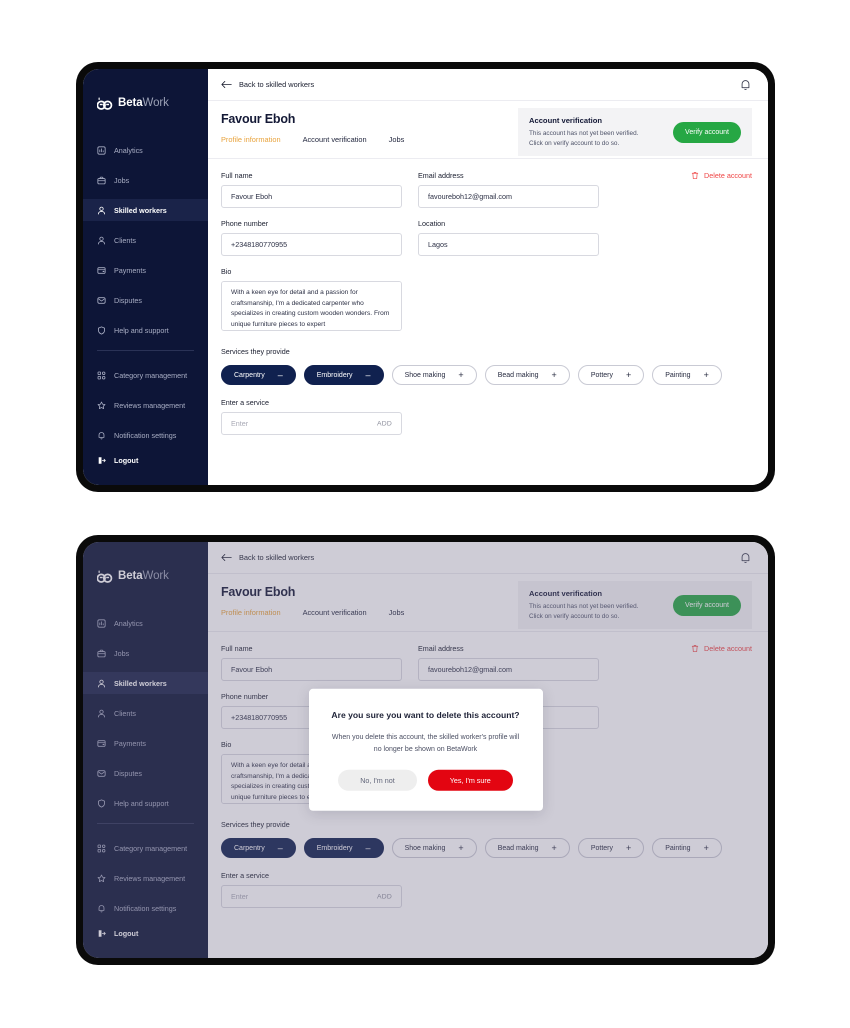  What do you see at coordinates (101, 180) in the screenshot?
I see `briefcase-icon` at bounding box center [101, 180].